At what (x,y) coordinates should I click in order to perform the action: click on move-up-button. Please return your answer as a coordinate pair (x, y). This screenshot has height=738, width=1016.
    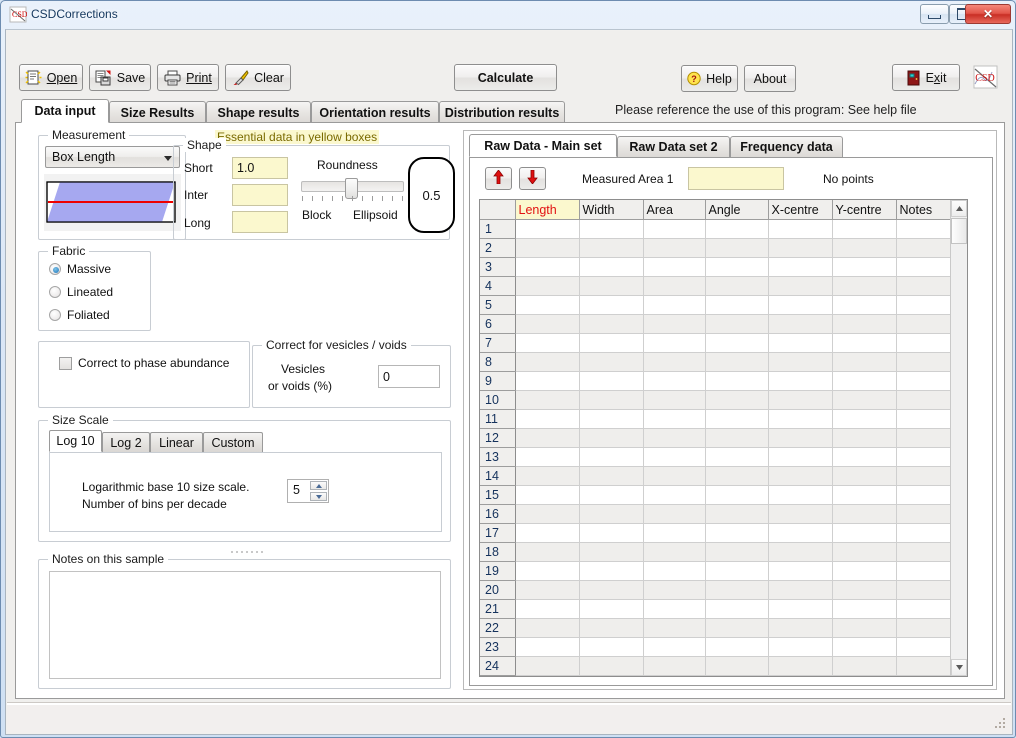
    Looking at the image, I should click on (498, 178).